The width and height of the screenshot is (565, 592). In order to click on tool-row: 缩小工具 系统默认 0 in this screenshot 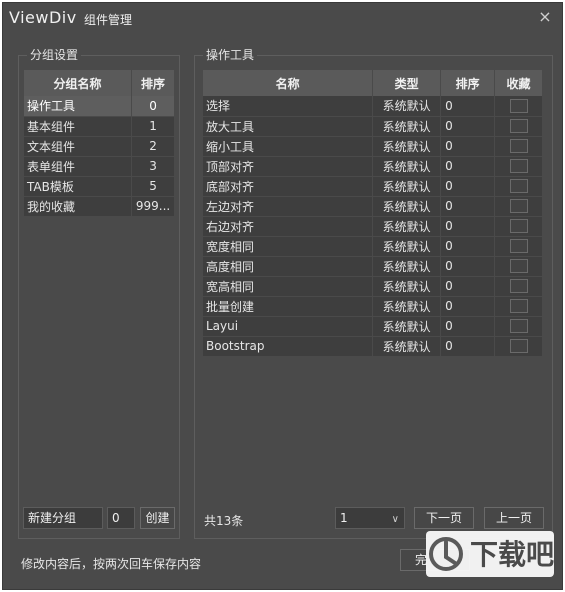, I will do `click(373, 146)`.